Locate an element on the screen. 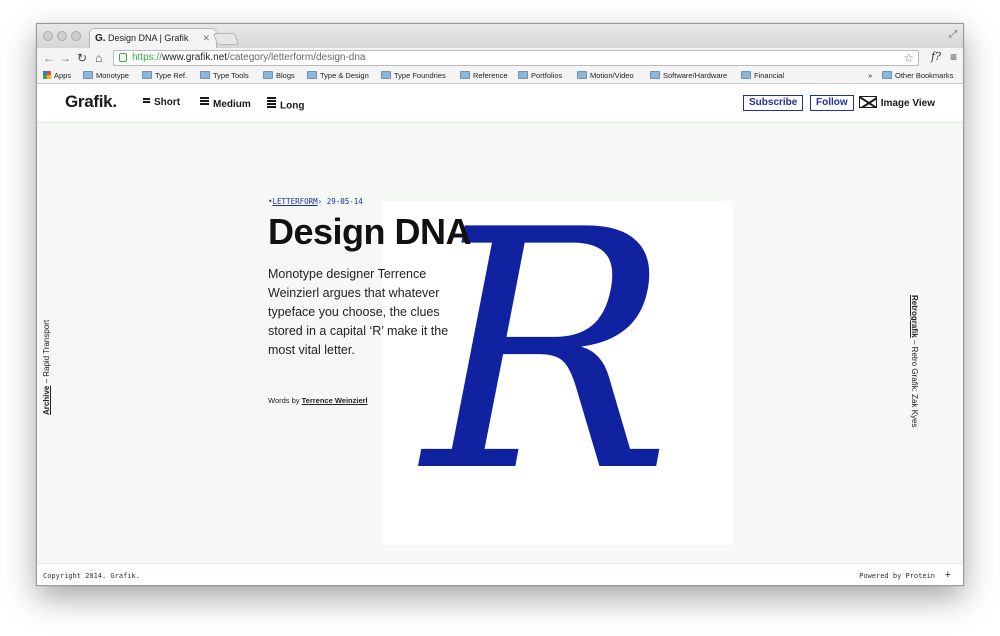 This screenshot has height=636, width=1000. close-tab-icon: ✕ is located at coordinates (206, 38).